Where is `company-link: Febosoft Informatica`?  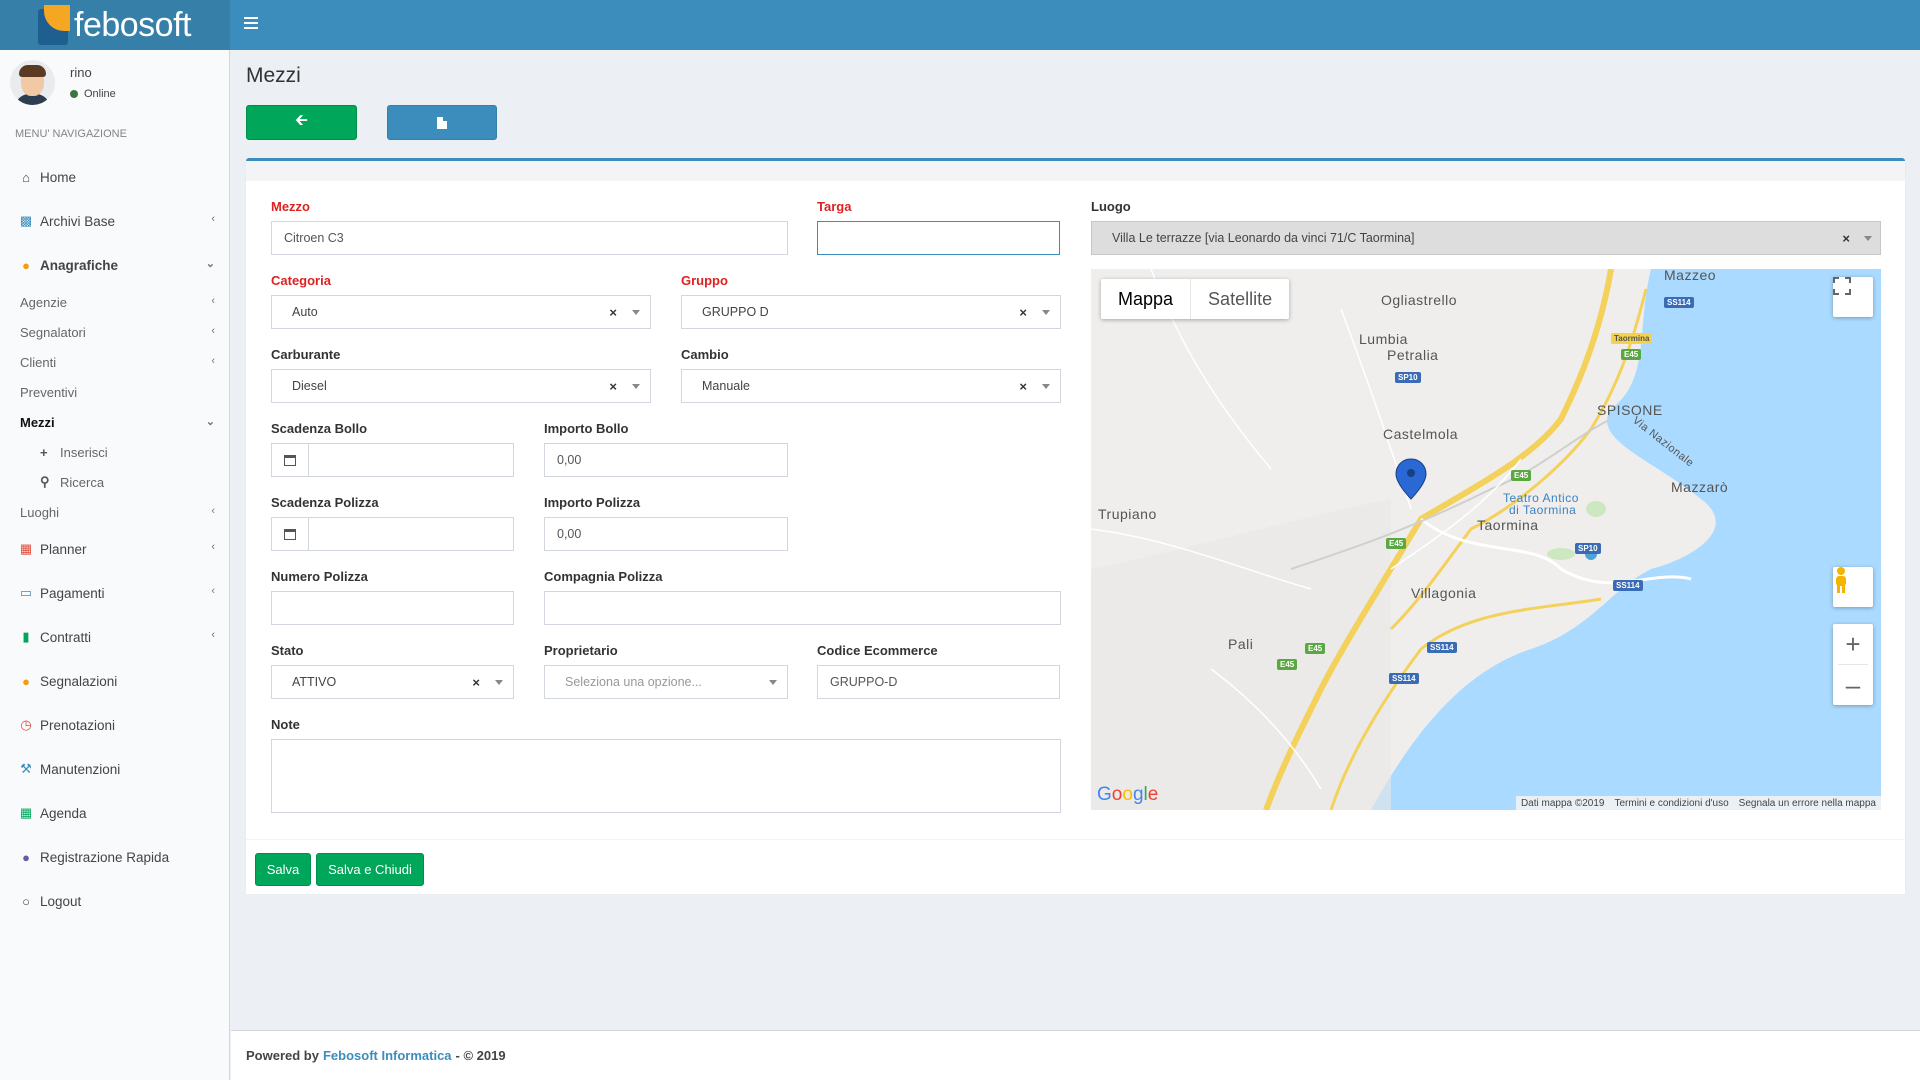
company-link: Febosoft Informatica is located at coordinates (387, 1055).